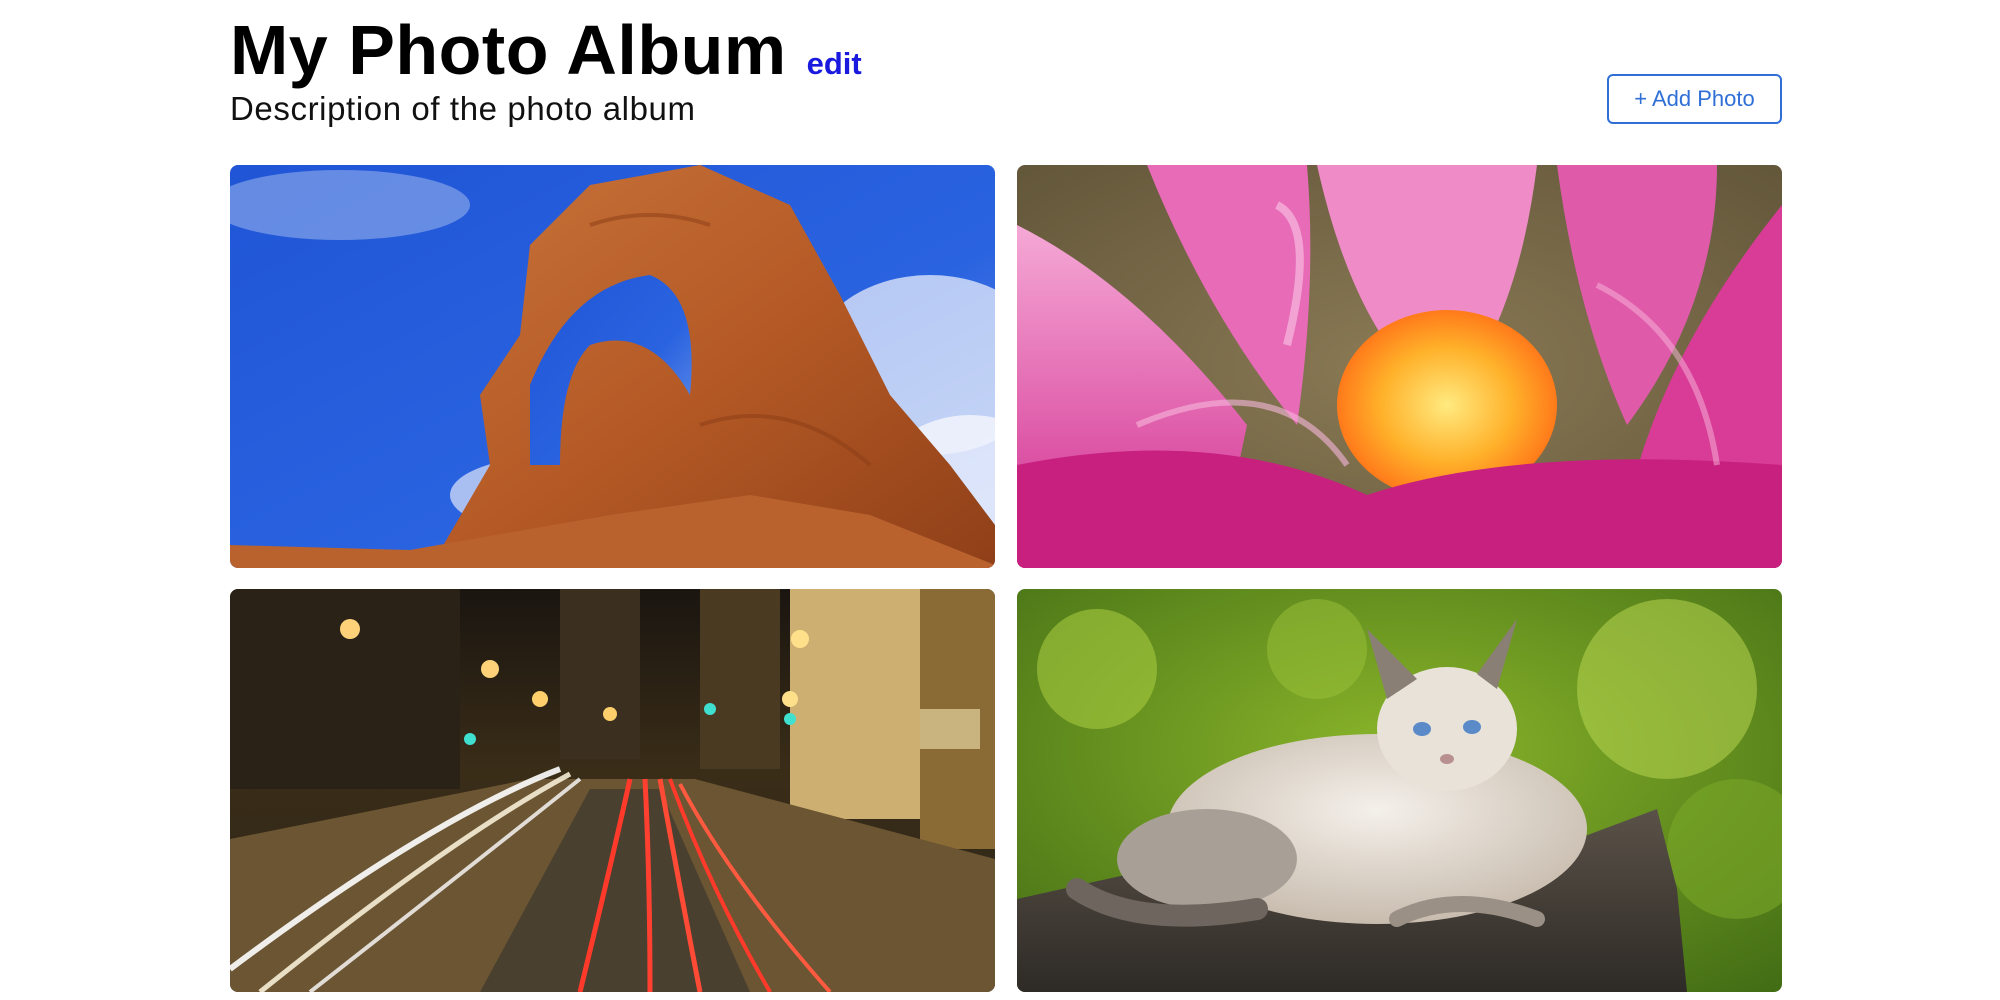 The height and width of the screenshot is (1000, 2000). What do you see at coordinates (508, 50) in the screenshot?
I see `album-title: My Photo Album` at bounding box center [508, 50].